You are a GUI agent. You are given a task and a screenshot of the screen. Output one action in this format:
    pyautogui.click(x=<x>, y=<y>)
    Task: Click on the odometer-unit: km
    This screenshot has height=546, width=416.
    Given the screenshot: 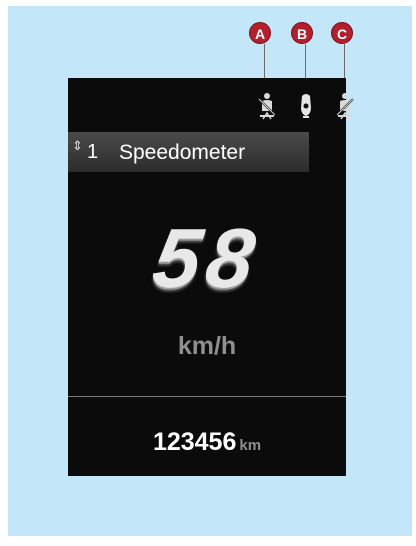 What is the action you would take?
    pyautogui.click(x=250, y=445)
    